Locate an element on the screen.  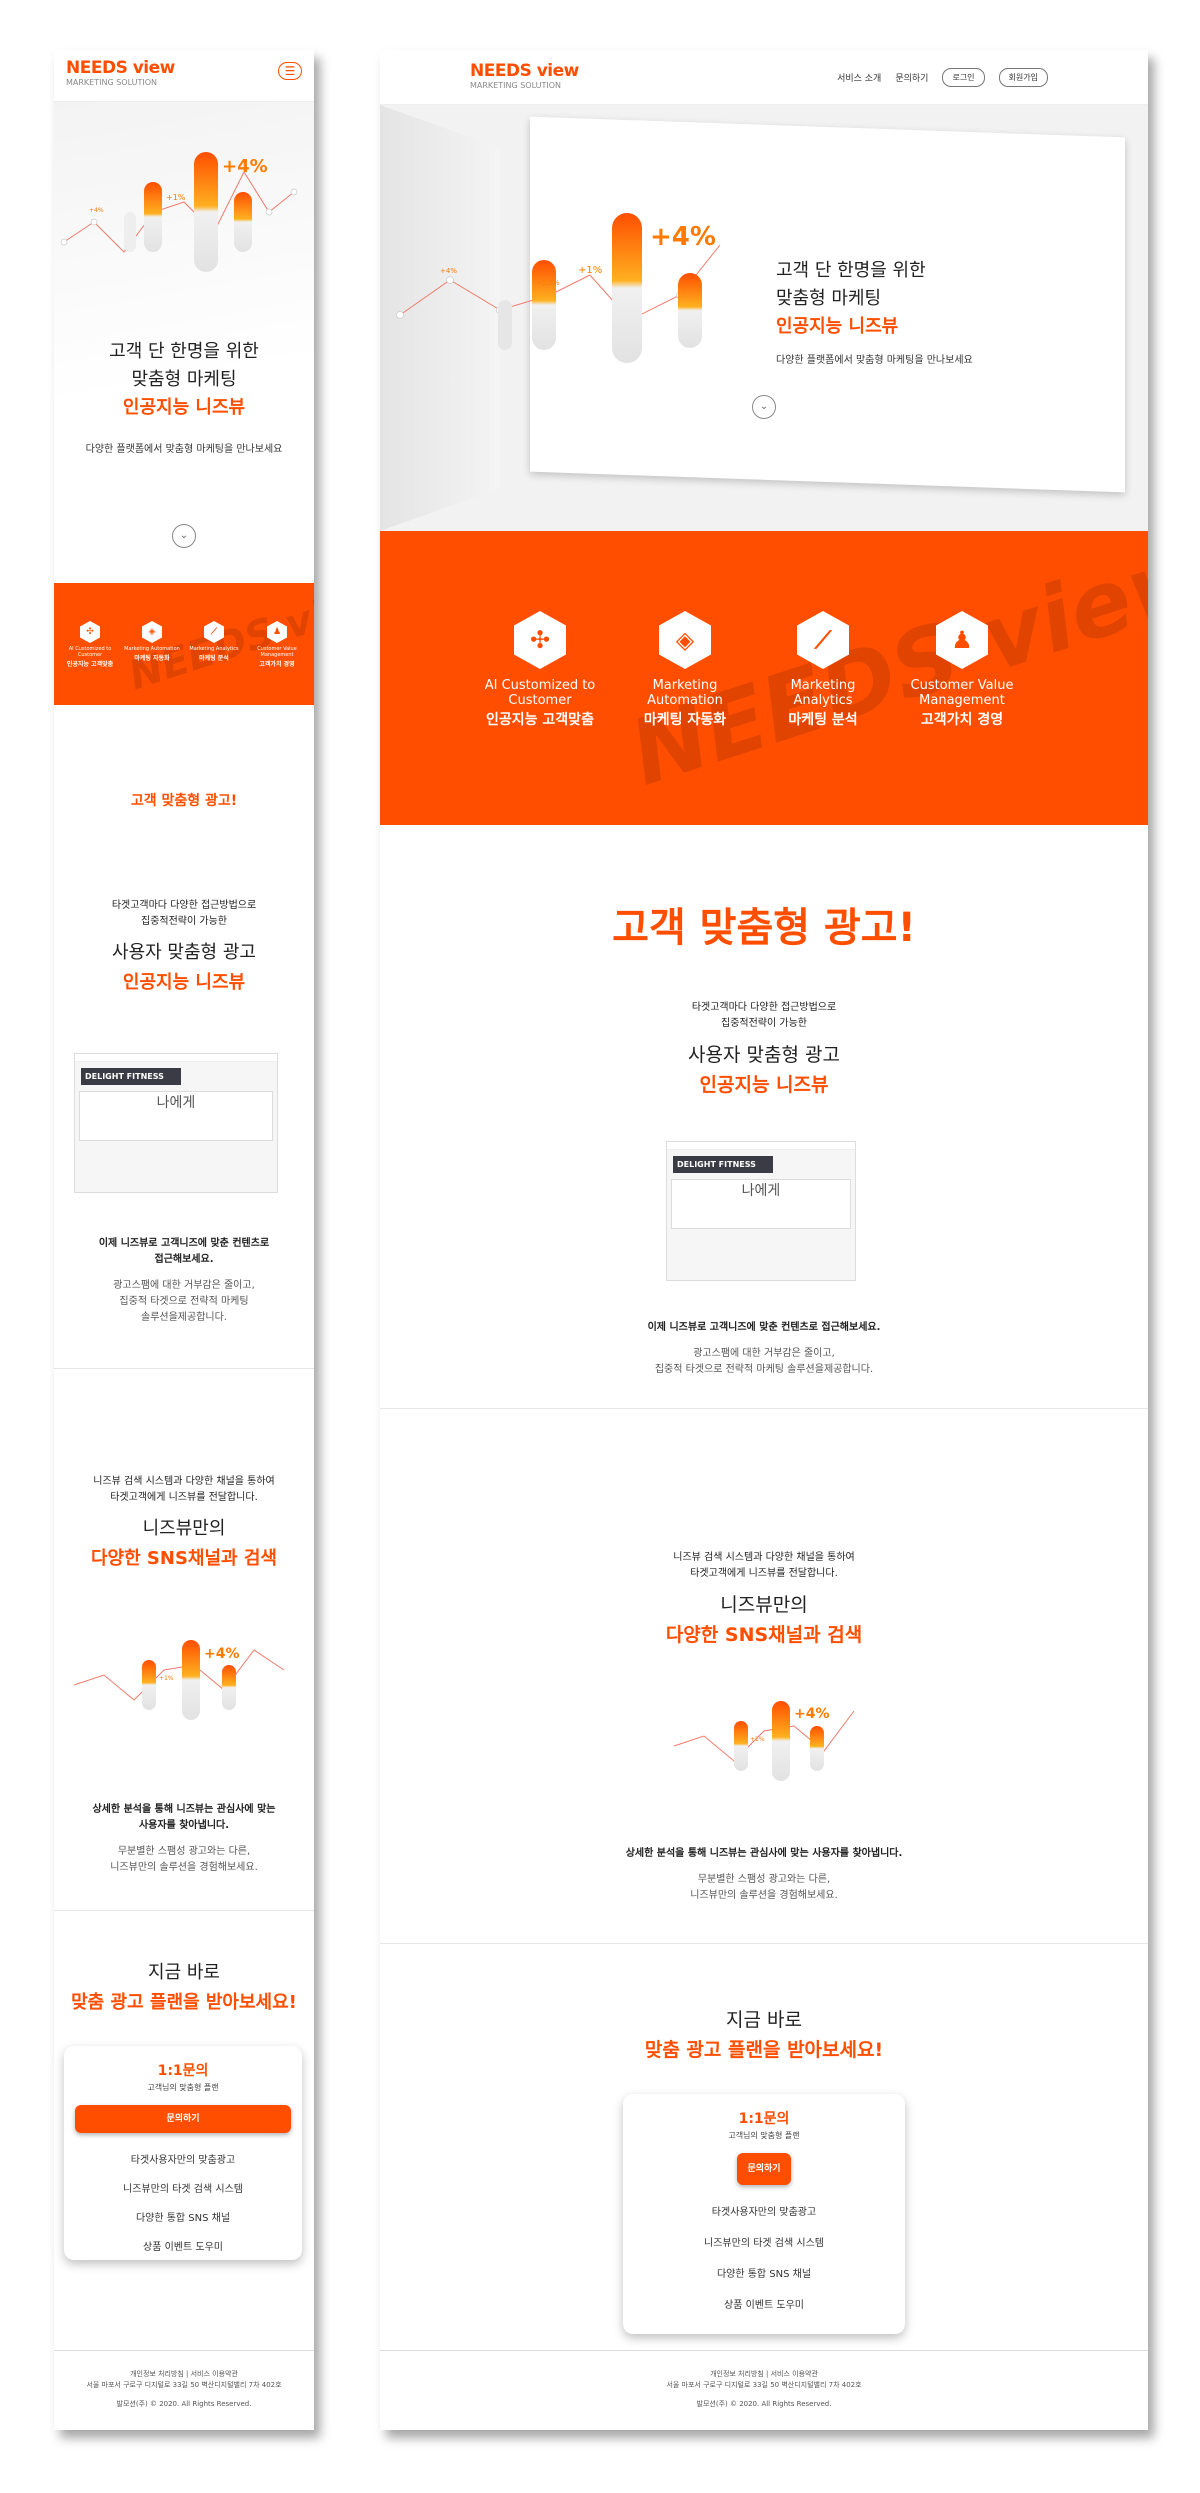
hero-graphic: +4% +1% +4% is located at coordinates (179, 212).